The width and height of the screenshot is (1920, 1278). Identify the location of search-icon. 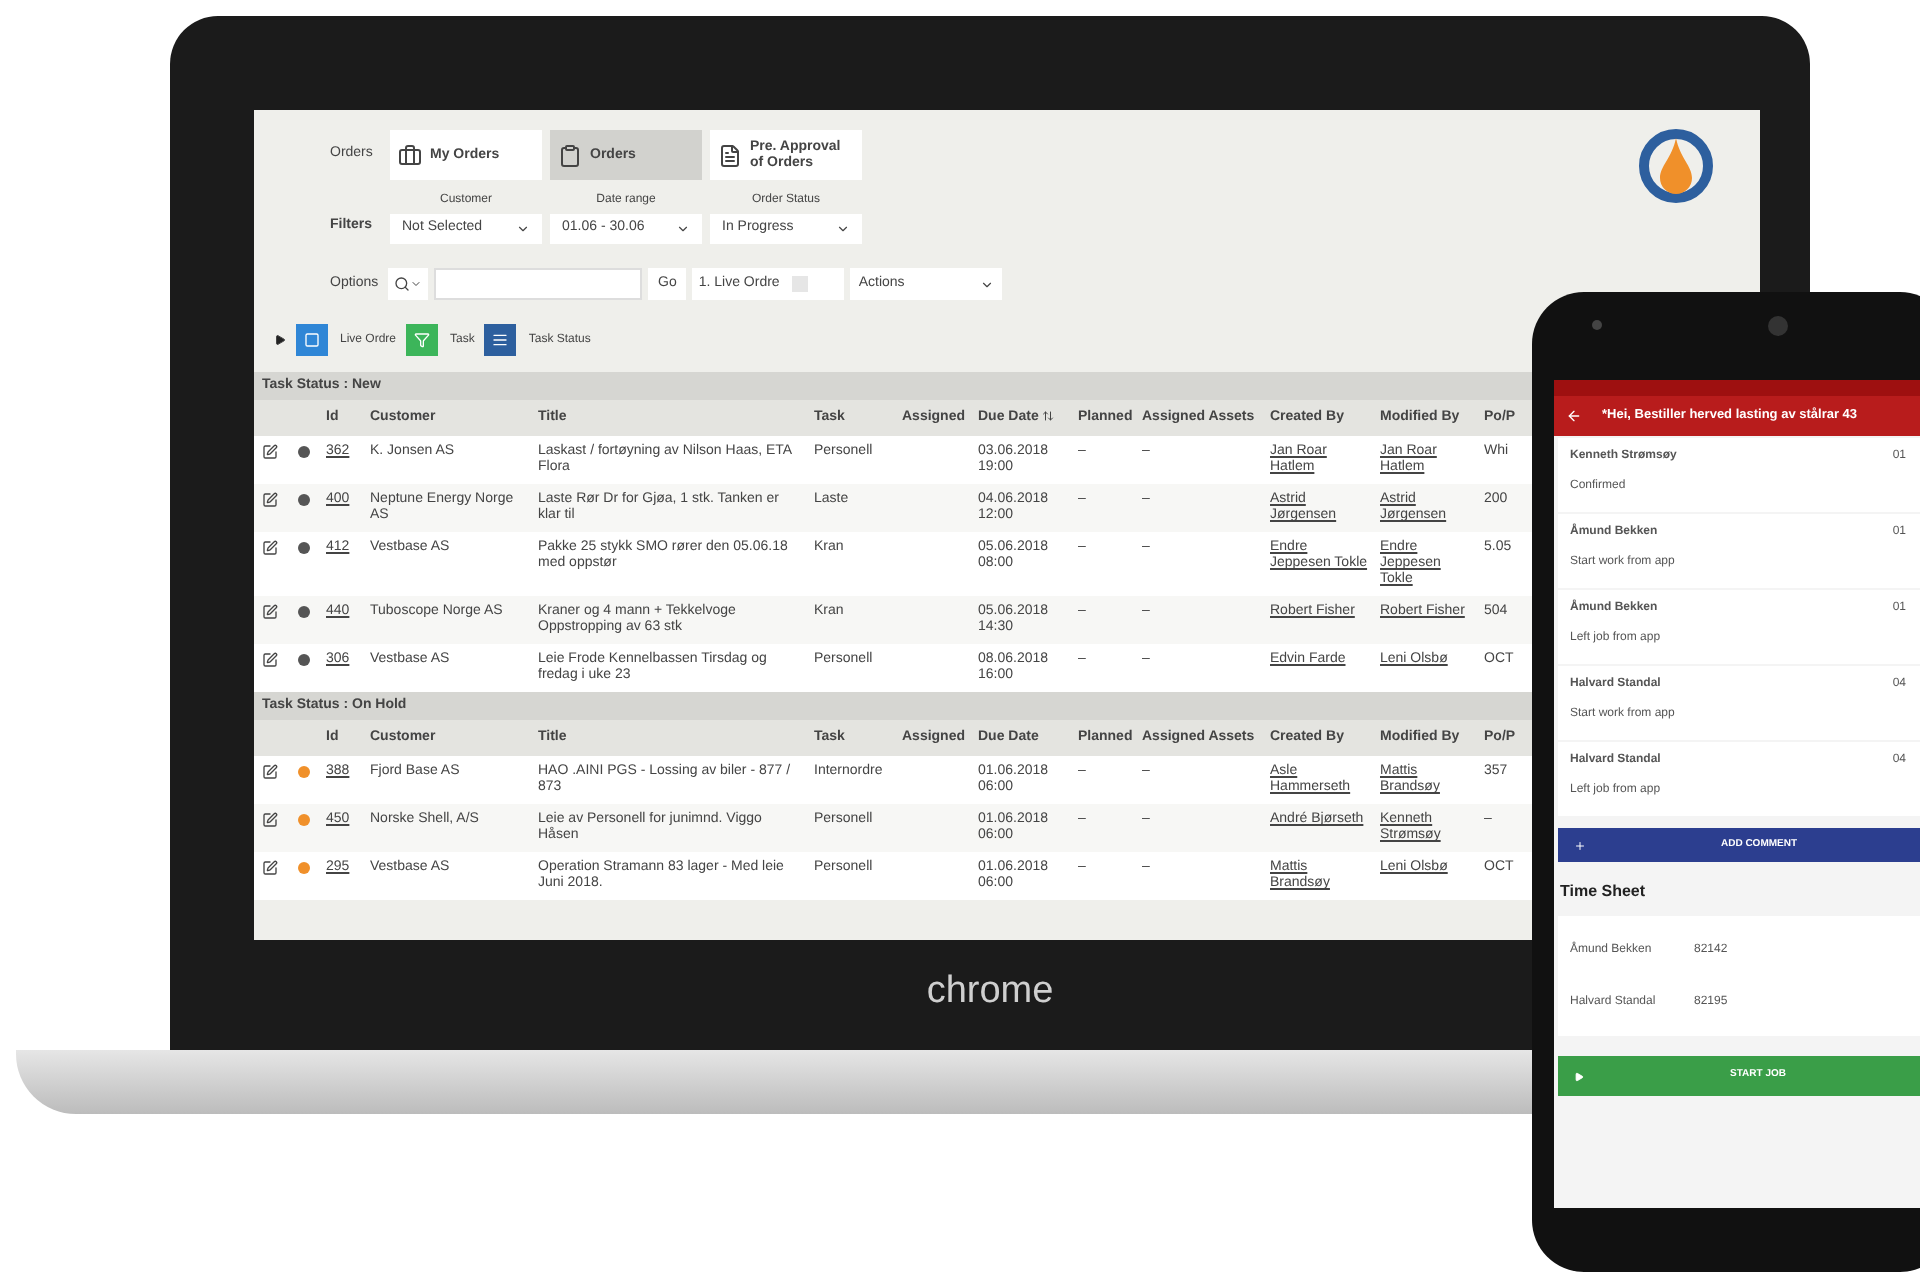
(402, 284).